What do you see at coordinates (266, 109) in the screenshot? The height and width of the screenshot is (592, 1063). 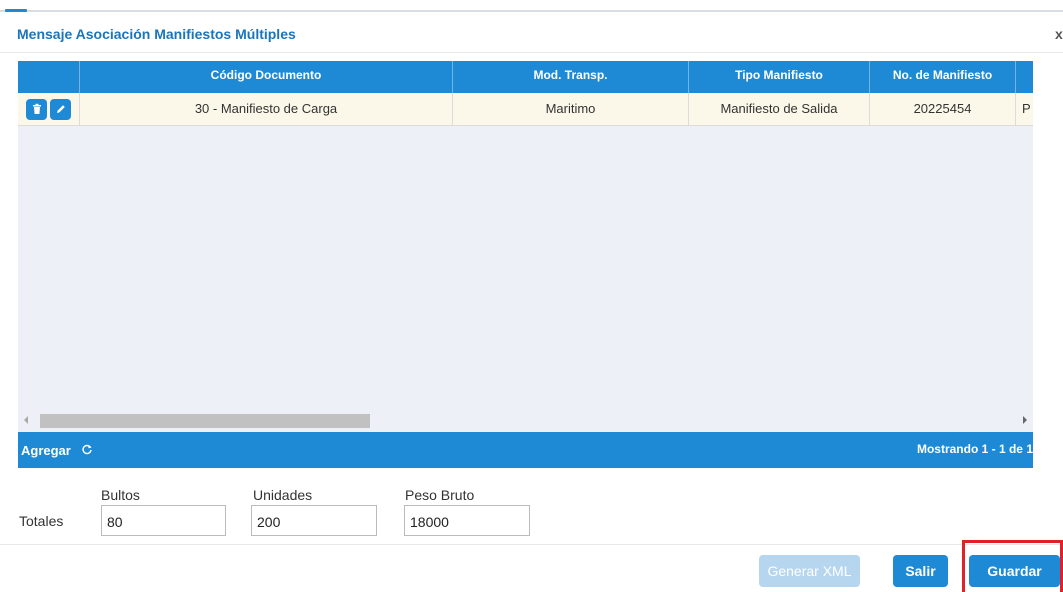 I see `cell-codigo-documento: 30 - Manifiesto de Carga` at bounding box center [266, 109].